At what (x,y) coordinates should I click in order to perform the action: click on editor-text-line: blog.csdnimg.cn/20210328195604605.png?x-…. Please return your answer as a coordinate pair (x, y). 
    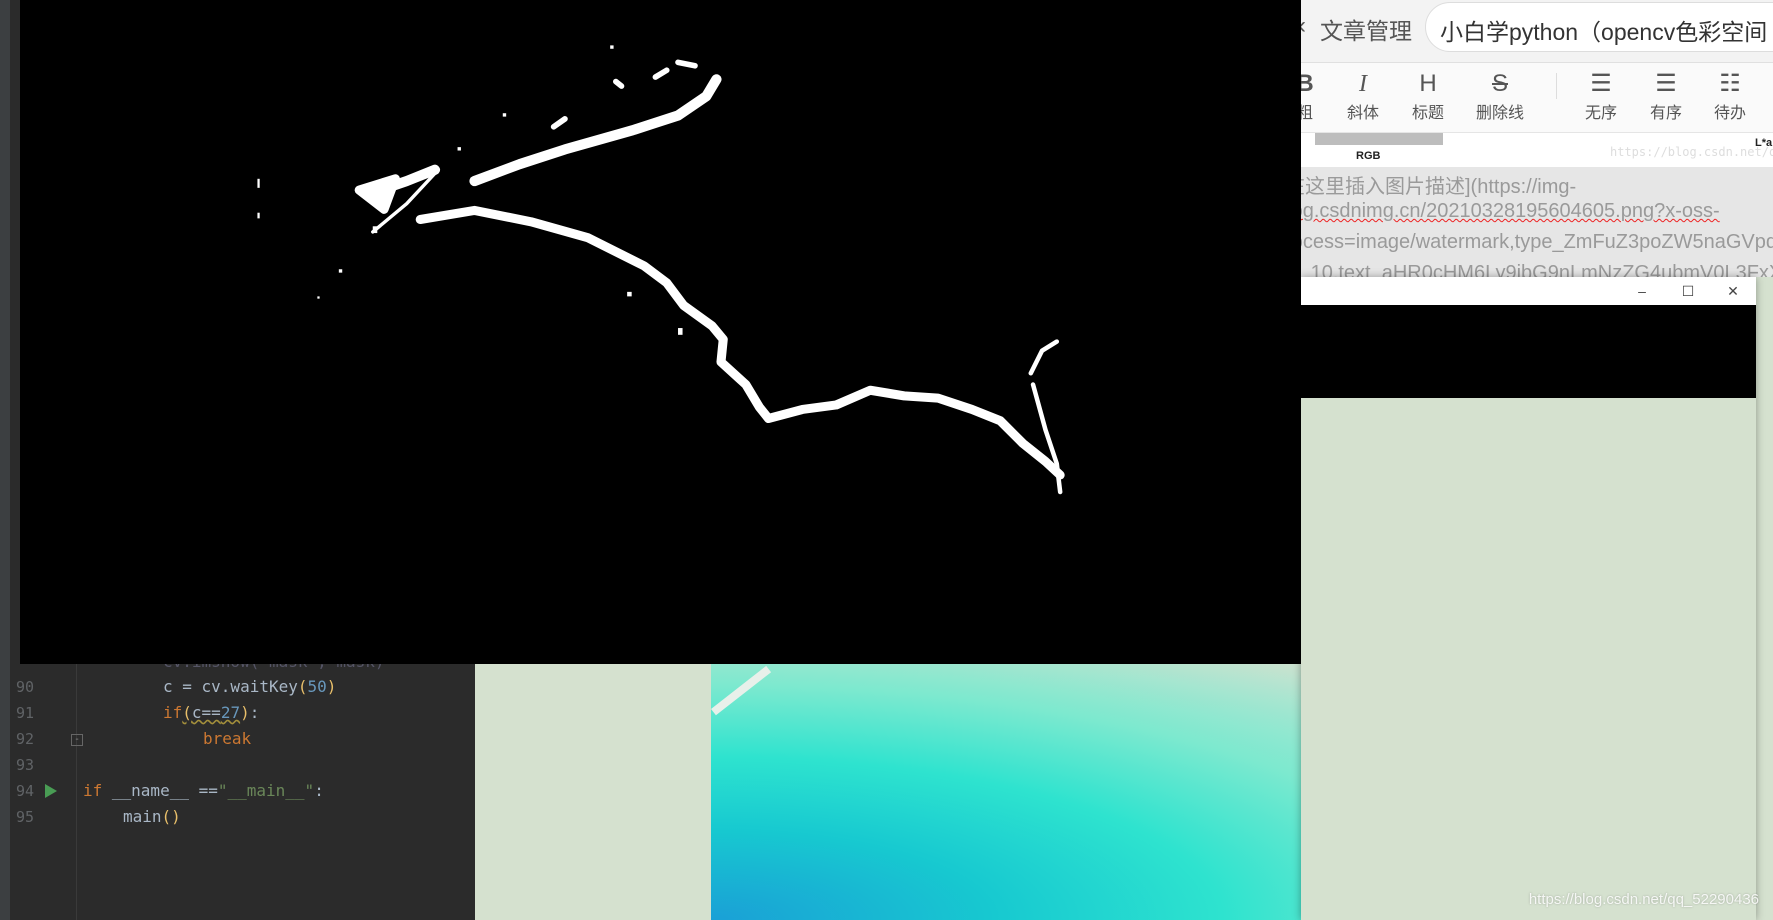
    Looking at the image, I should click on (1505, 211).